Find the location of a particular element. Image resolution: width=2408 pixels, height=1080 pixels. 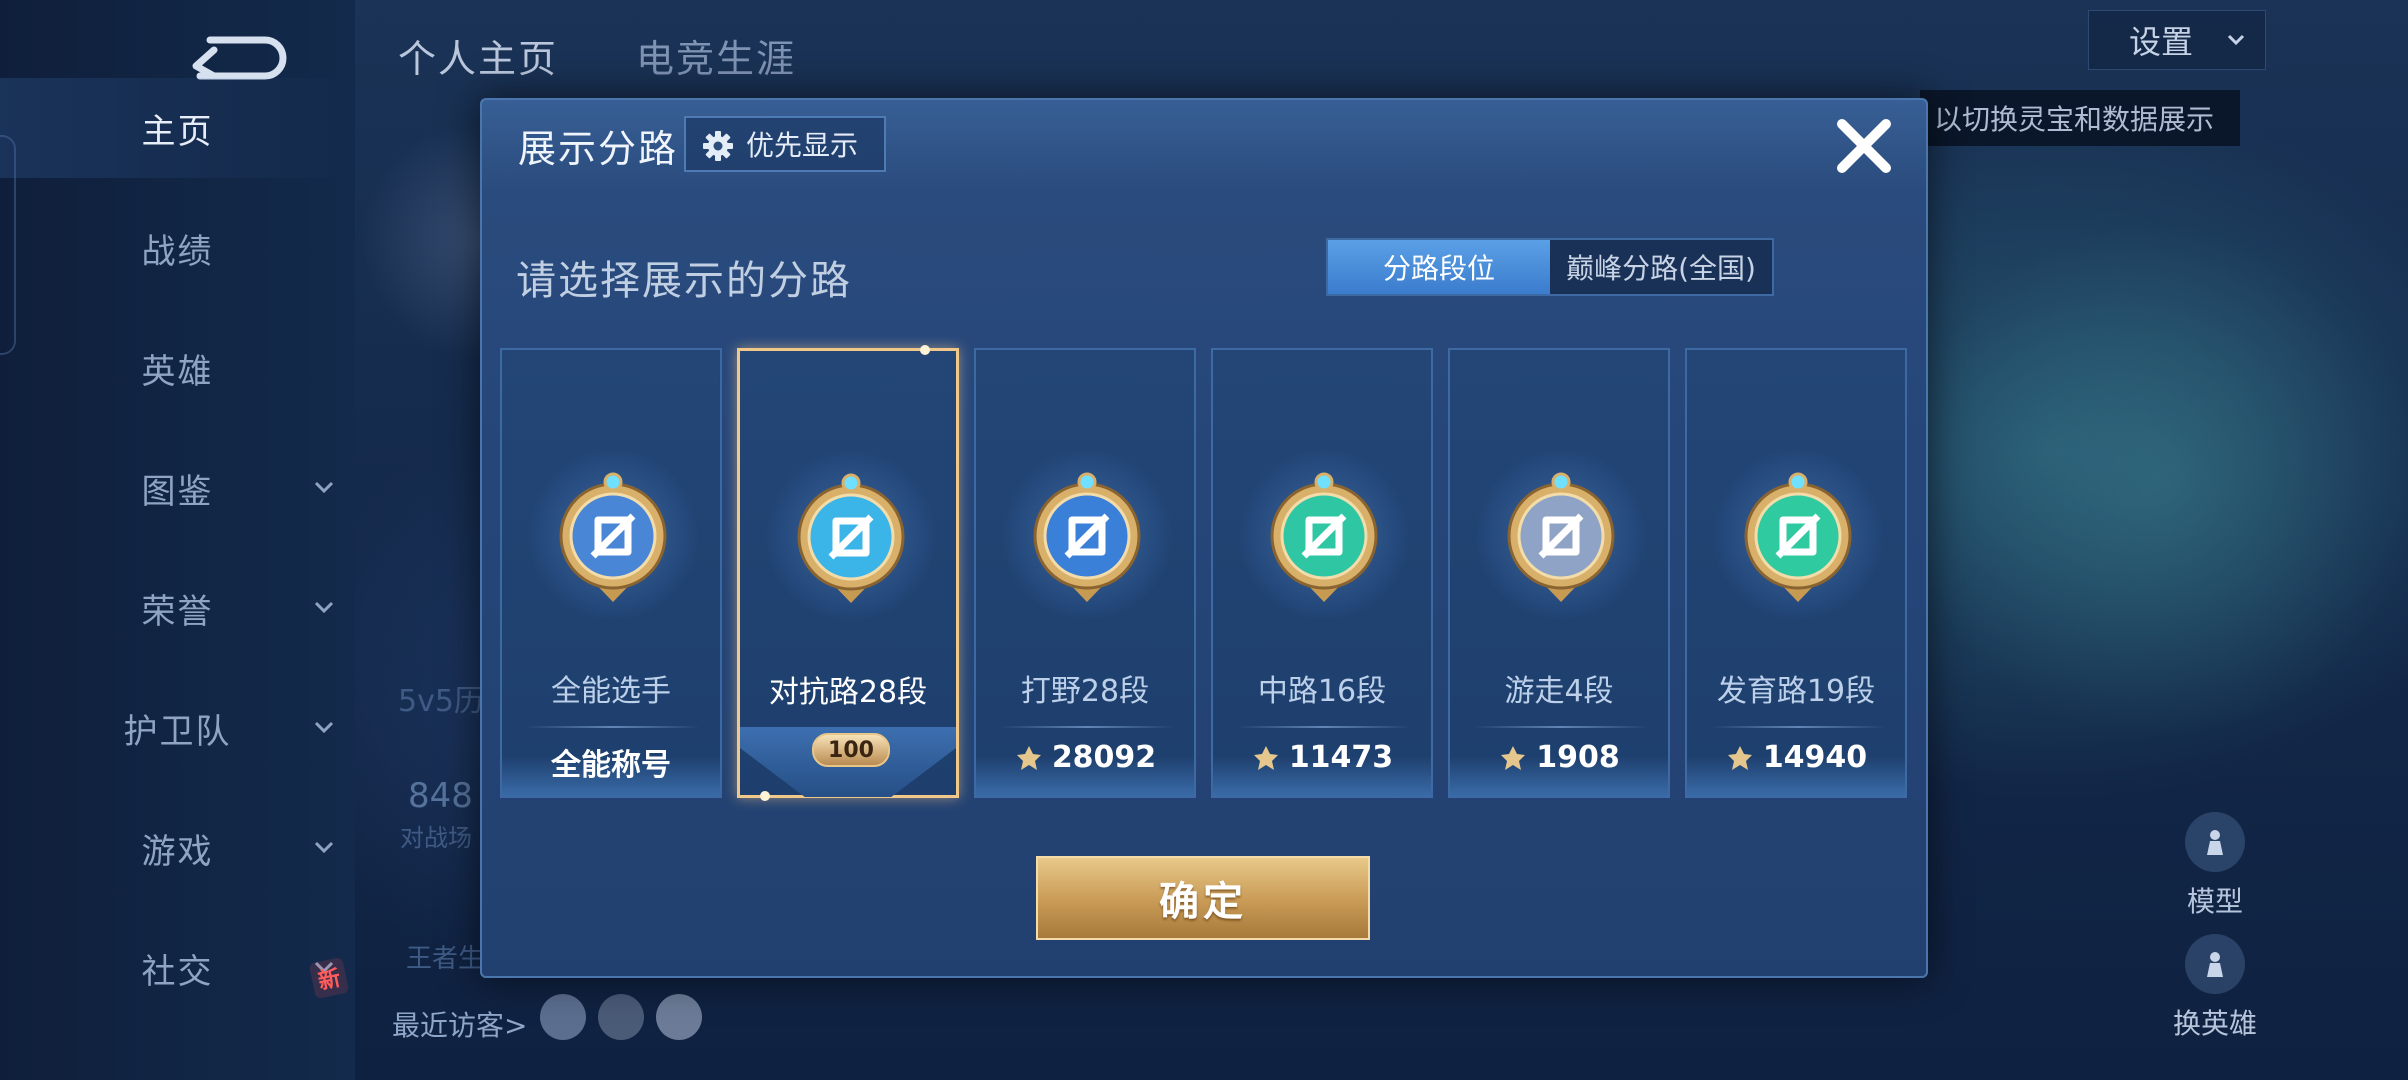

sidebar-item-label: 社交 is located at coordinates (177, 971).